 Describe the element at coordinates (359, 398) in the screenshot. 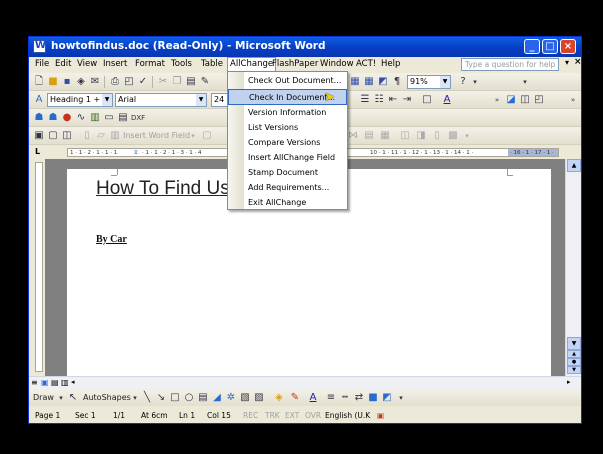

I see `arrow-style-icon: ⇄` at that location.